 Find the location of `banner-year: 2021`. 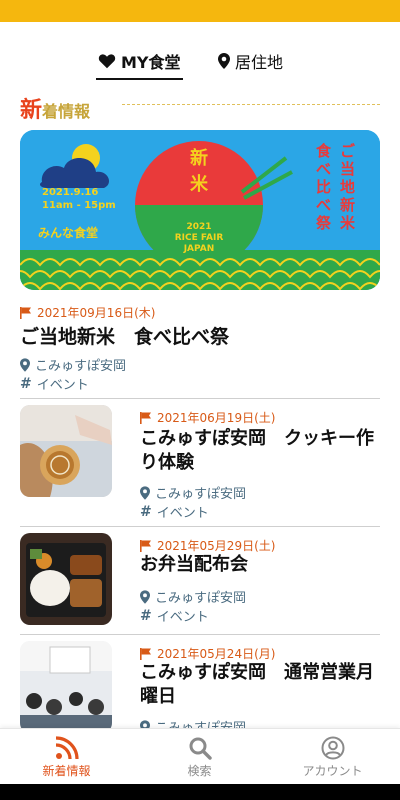

banner-year: 2021 is located at coordinates (199, 227).